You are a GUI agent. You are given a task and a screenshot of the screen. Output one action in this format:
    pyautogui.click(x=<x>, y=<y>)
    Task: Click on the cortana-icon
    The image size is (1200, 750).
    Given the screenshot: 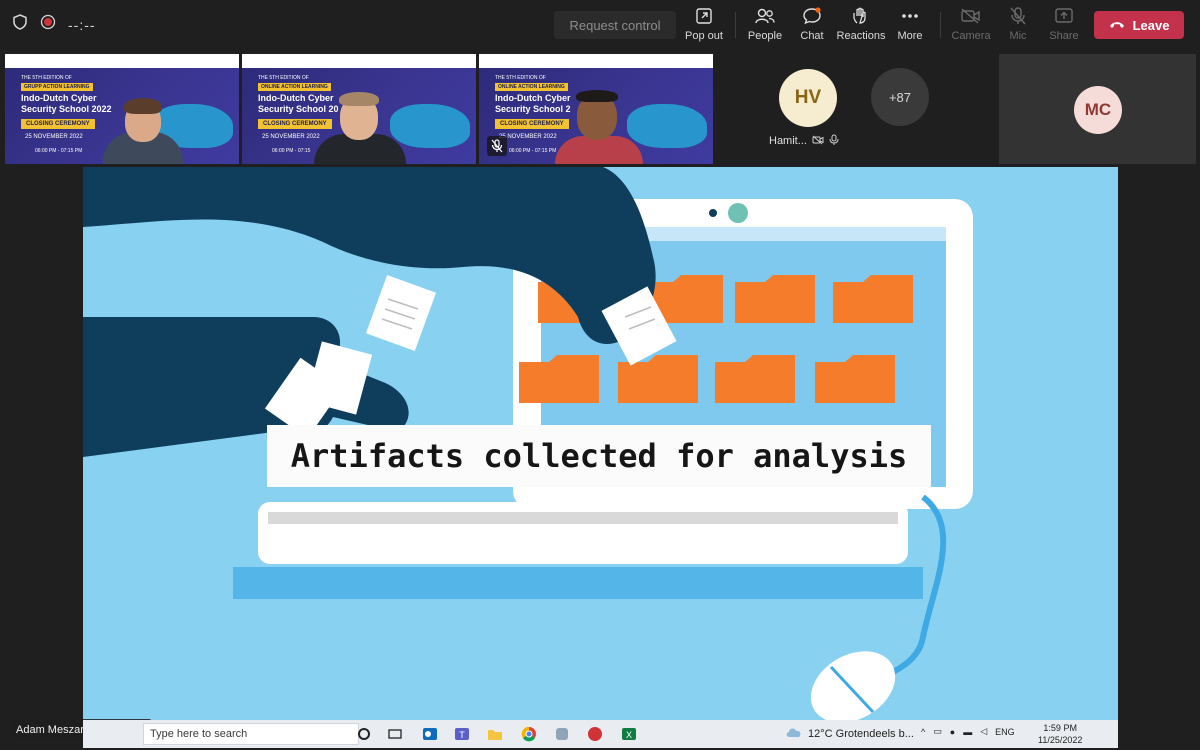 What is the action you would take?
    pyautogui.click(x=364, y=734)
    